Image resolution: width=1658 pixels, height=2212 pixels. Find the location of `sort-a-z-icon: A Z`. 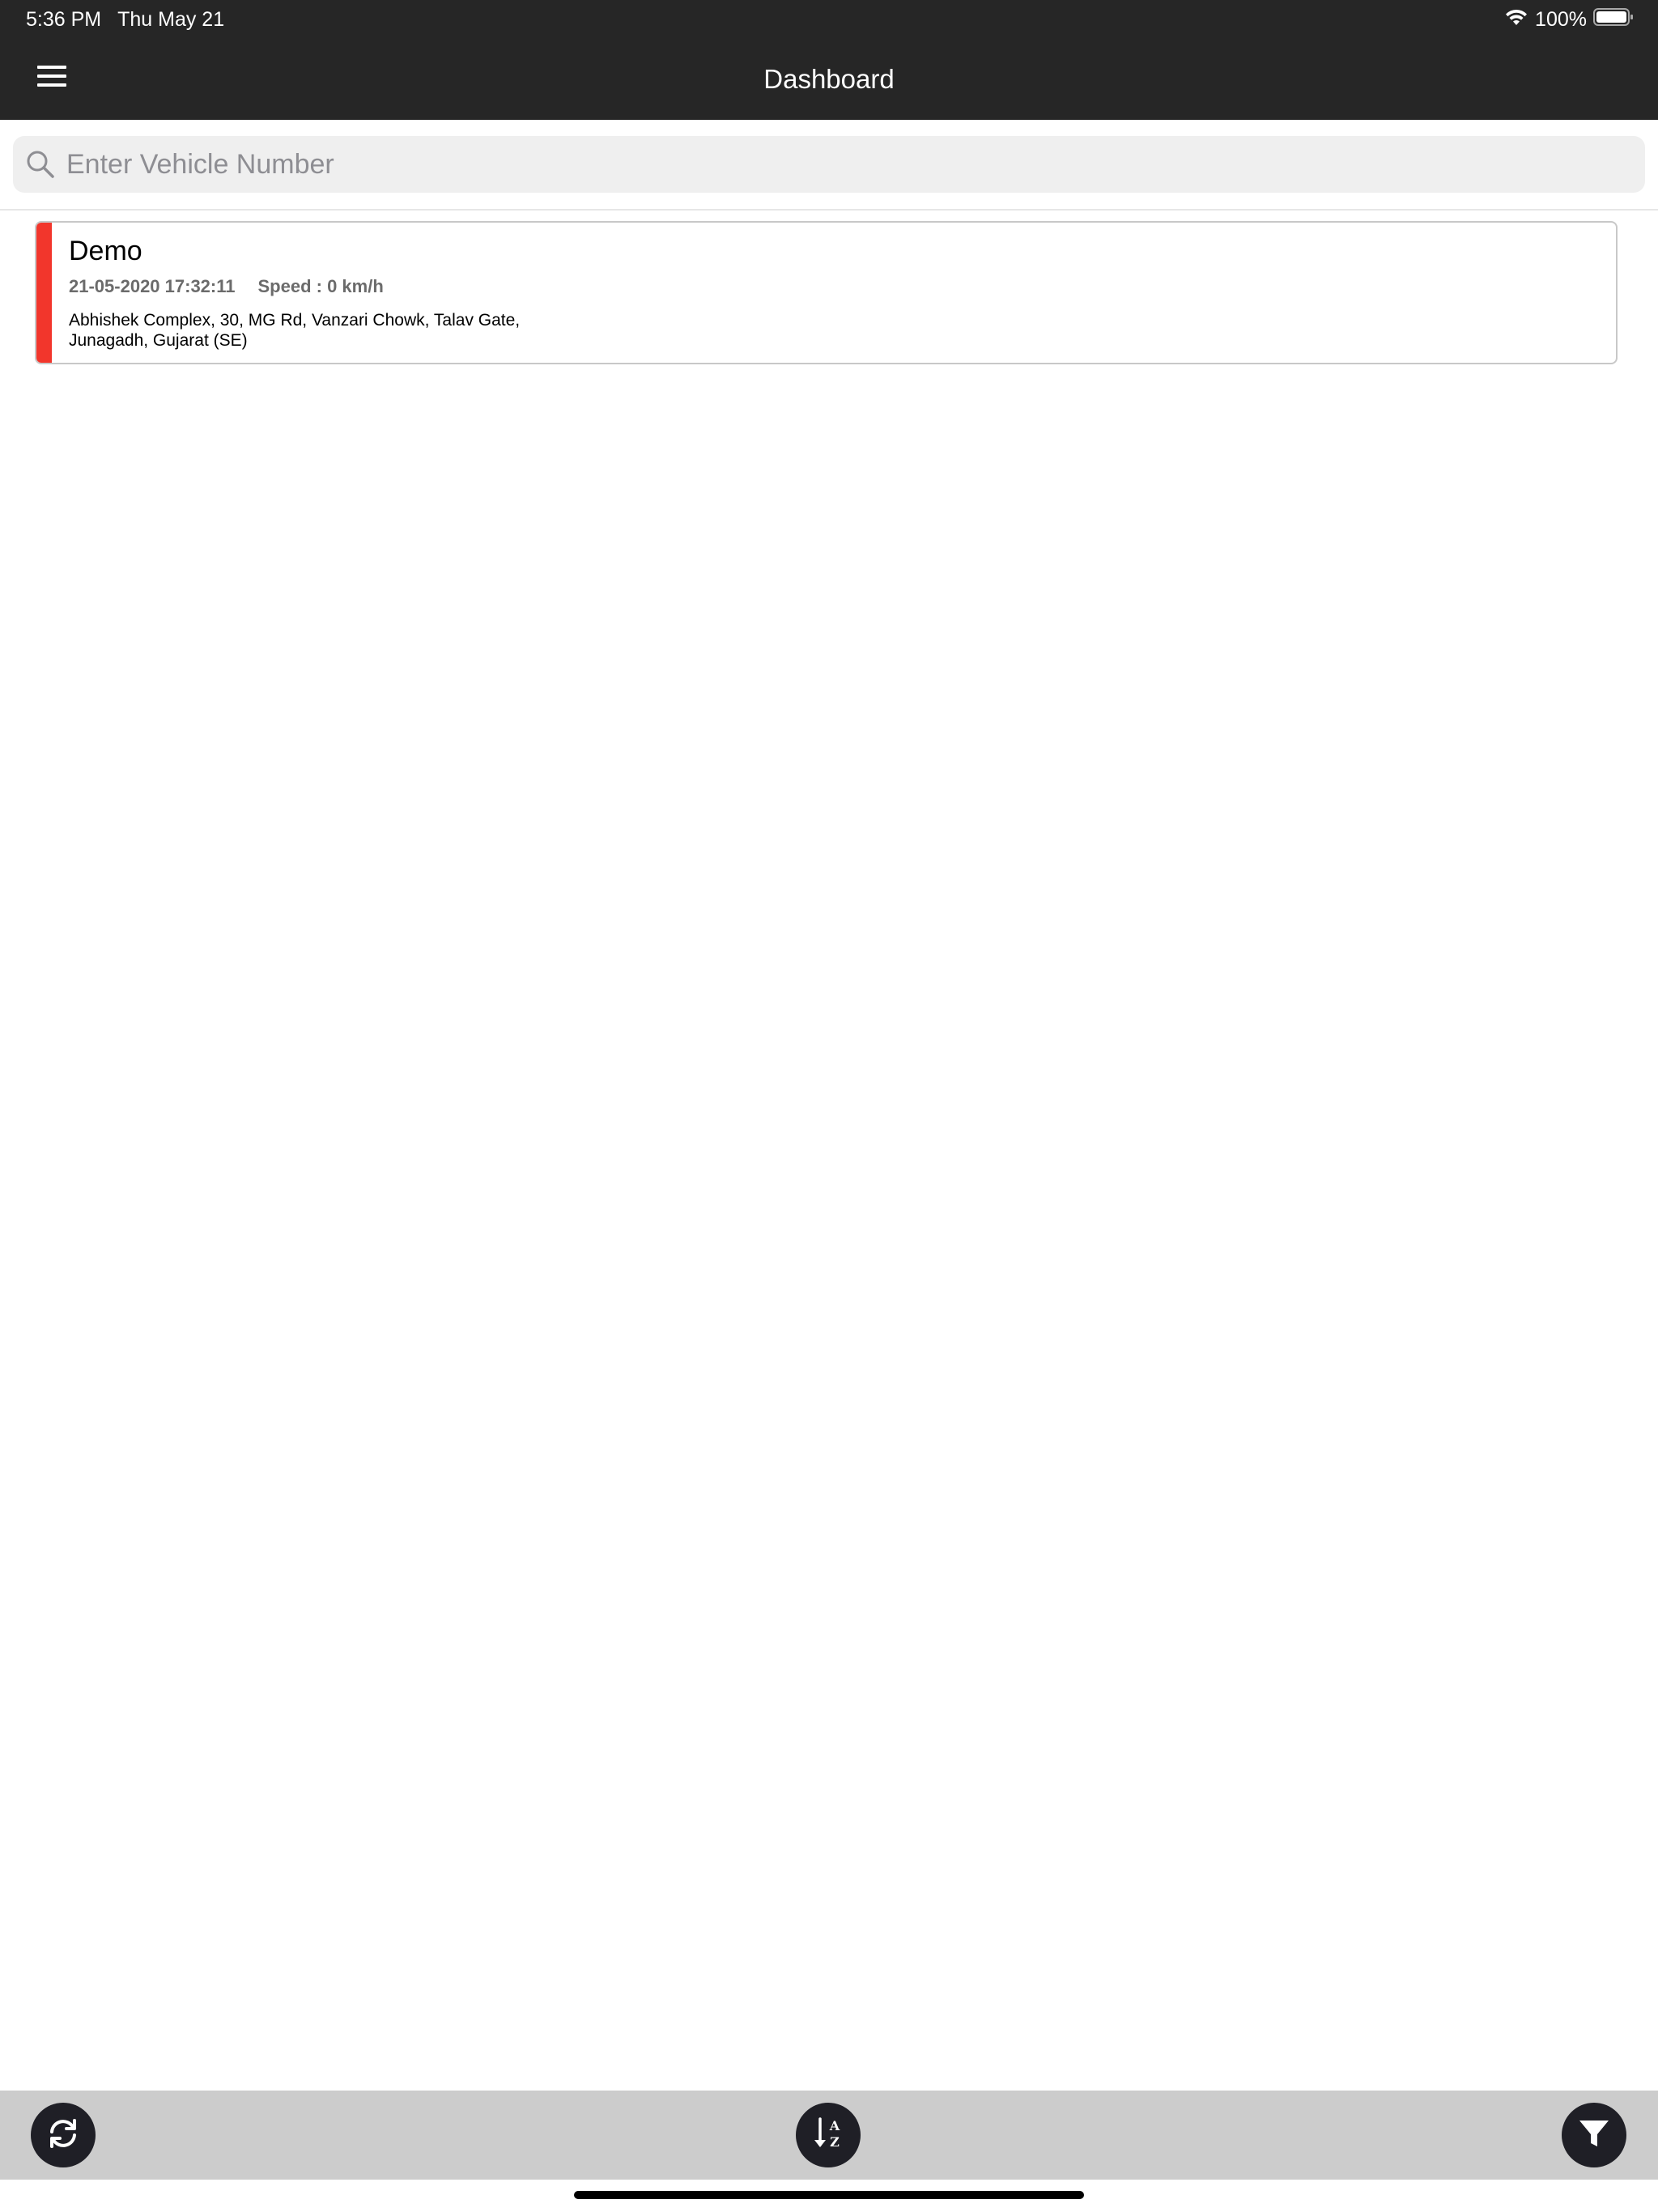

sort-a-z-icon: A Z is located at coordinates (828, 2135).